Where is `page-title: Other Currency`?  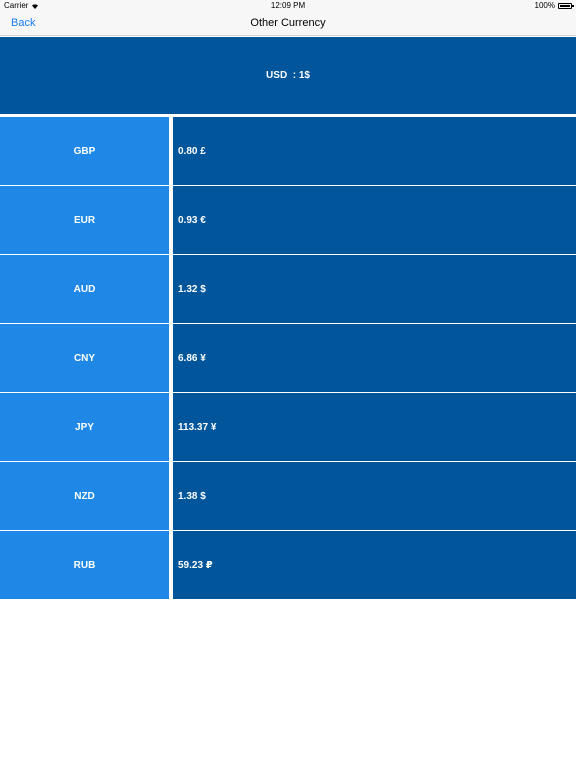 page-title: Other Currency is located at coordinates (288, 23).